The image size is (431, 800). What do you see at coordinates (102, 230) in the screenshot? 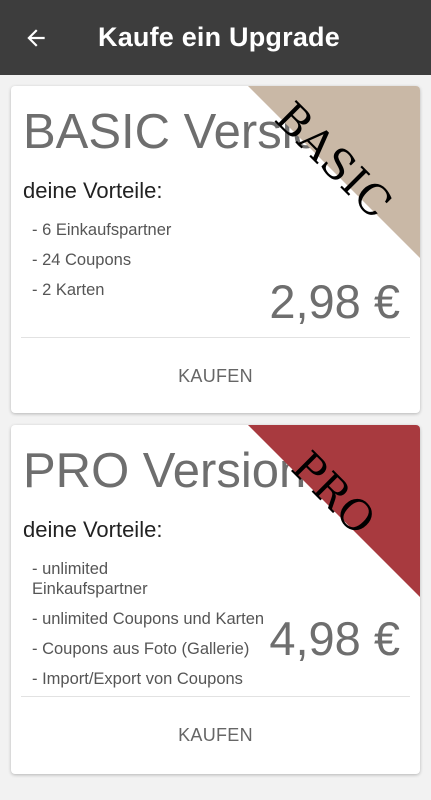
I see `list-item: - 6 Einkaufspartner` at bounding box center [102, 230].